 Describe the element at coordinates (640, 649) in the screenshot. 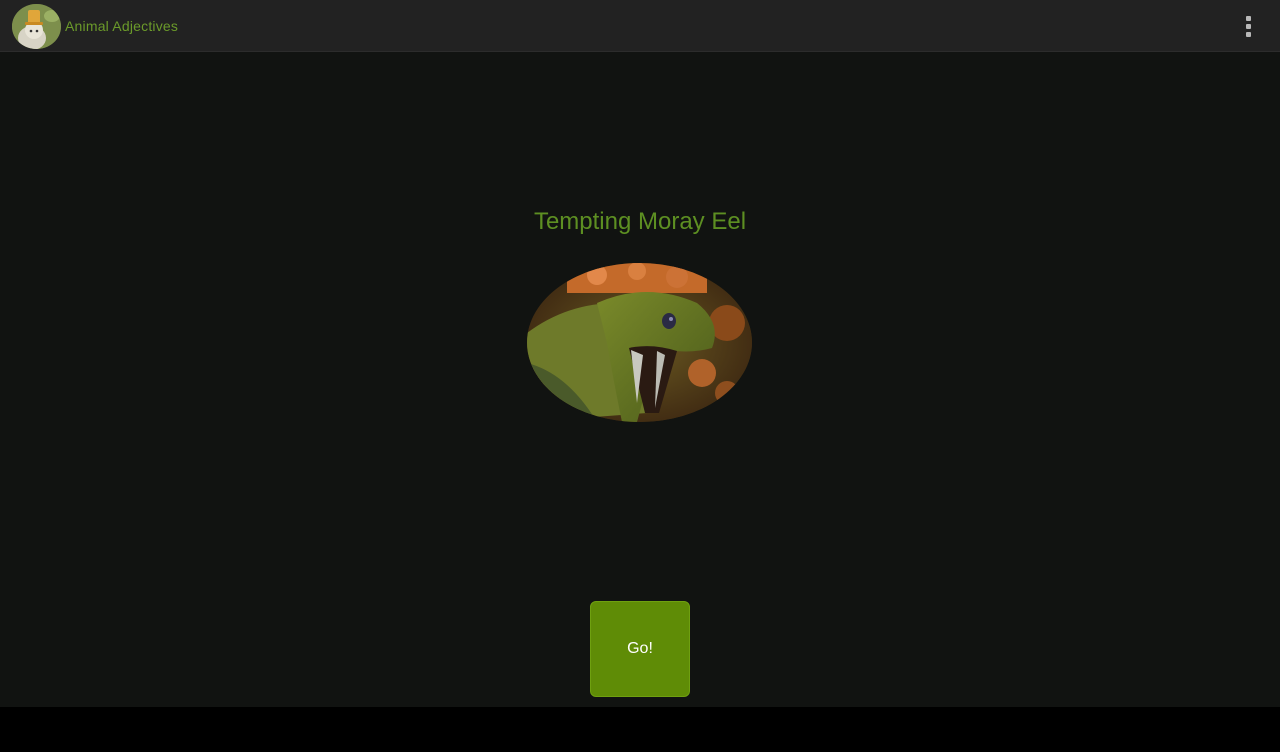

I see `go-button: Go!` at that location.